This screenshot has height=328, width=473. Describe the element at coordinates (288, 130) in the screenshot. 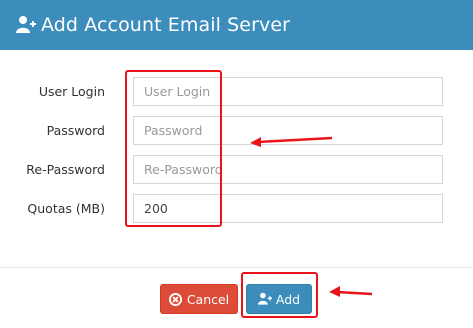

I see `password-input` at that location.